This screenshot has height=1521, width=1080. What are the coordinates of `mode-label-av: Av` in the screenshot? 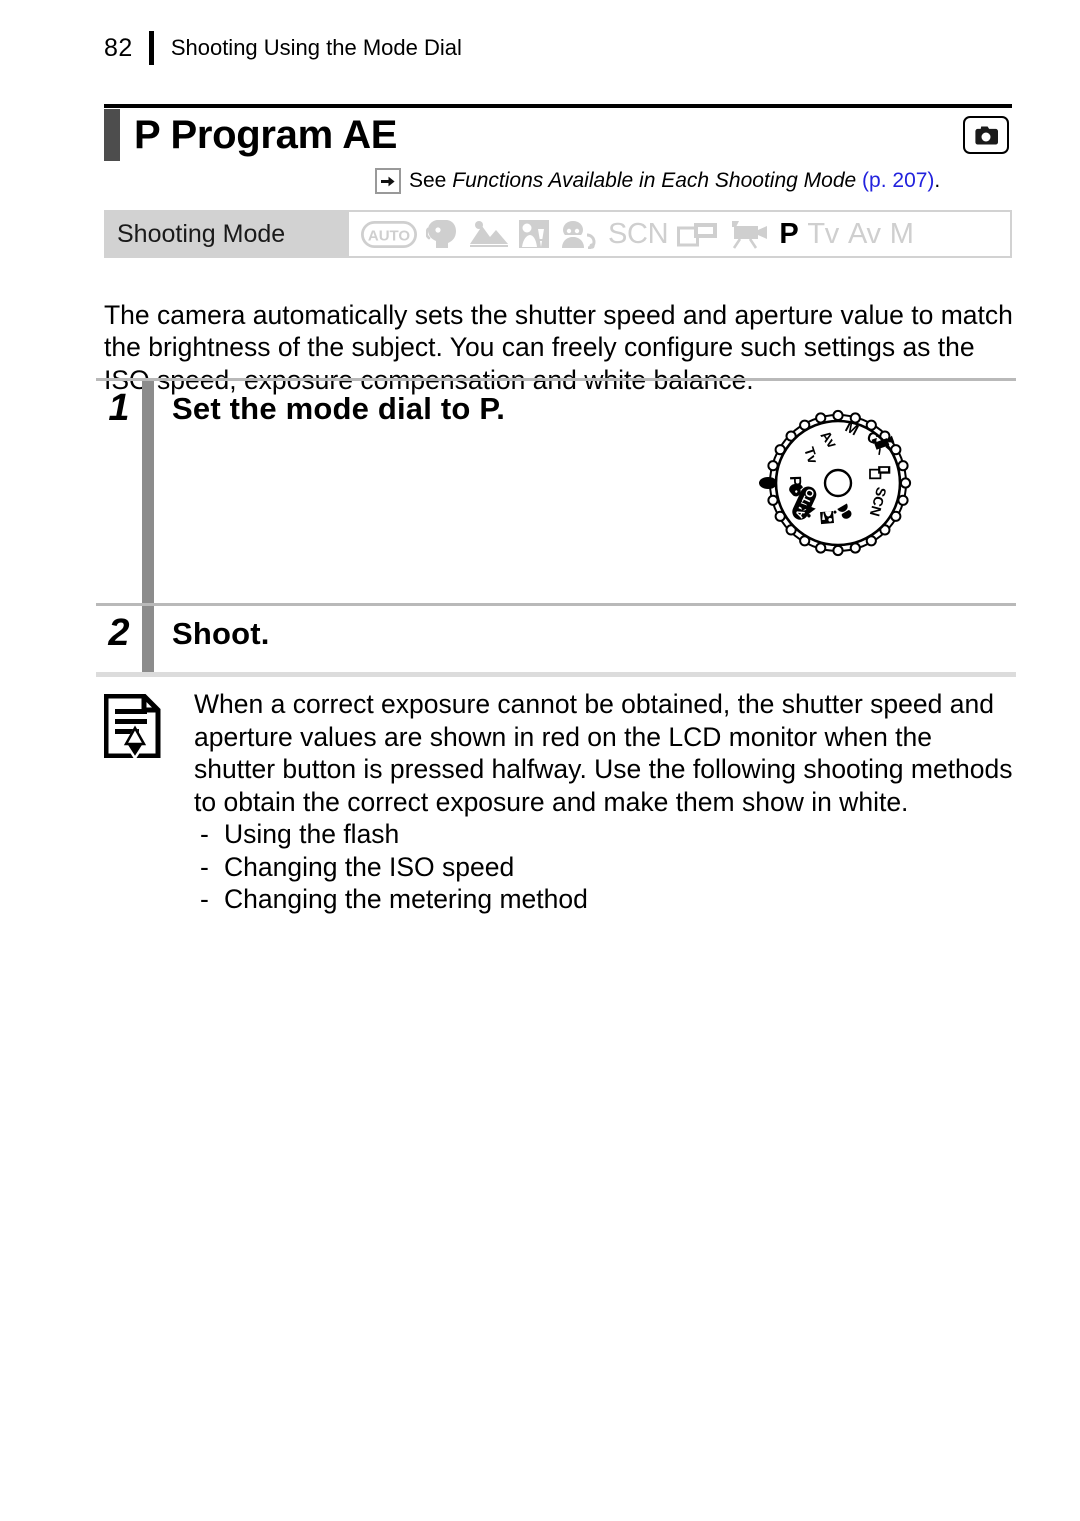 It's located at (864, 233).